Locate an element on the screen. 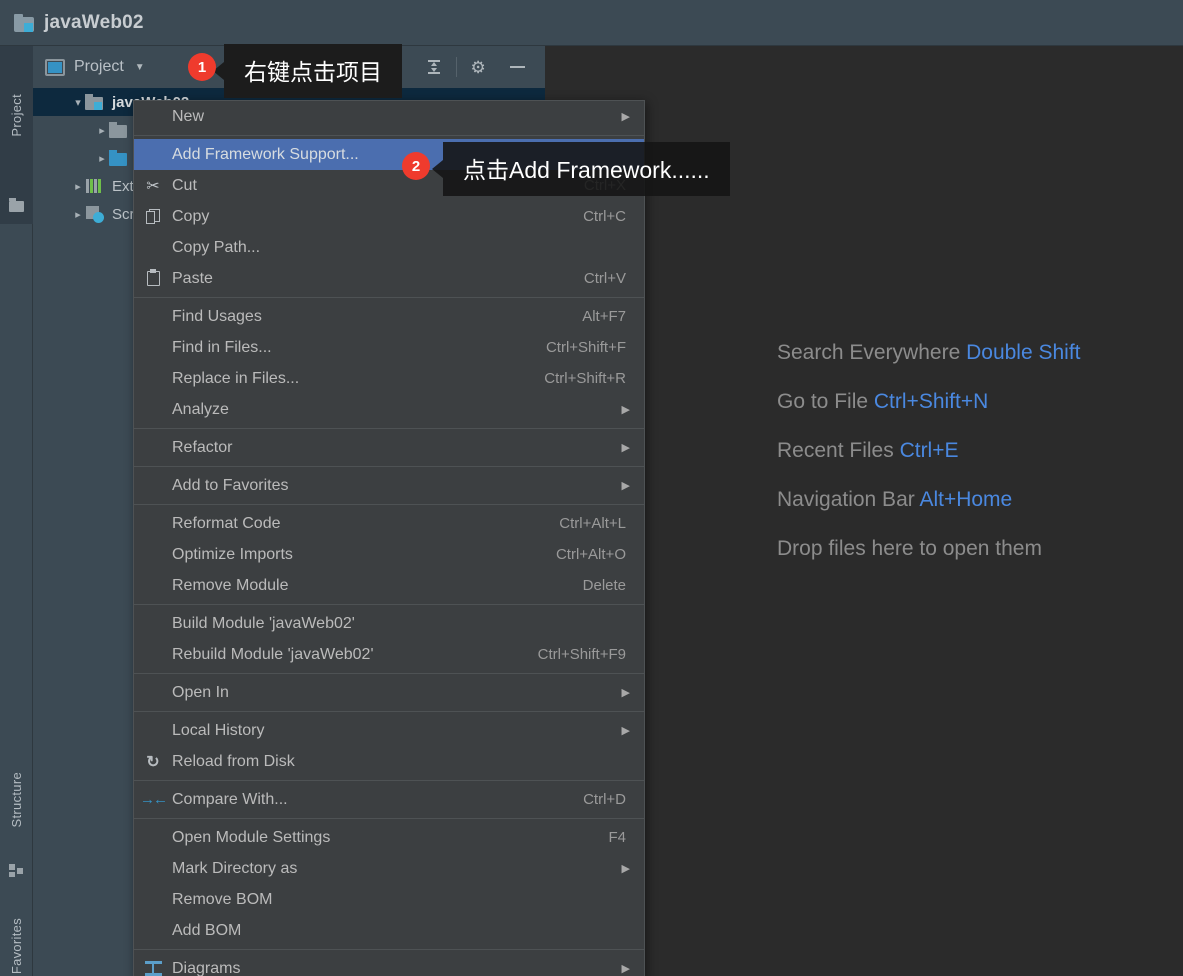 The image size is (1183, 976). menu-item-label: Find Usages is located at coordinates (217, 316).